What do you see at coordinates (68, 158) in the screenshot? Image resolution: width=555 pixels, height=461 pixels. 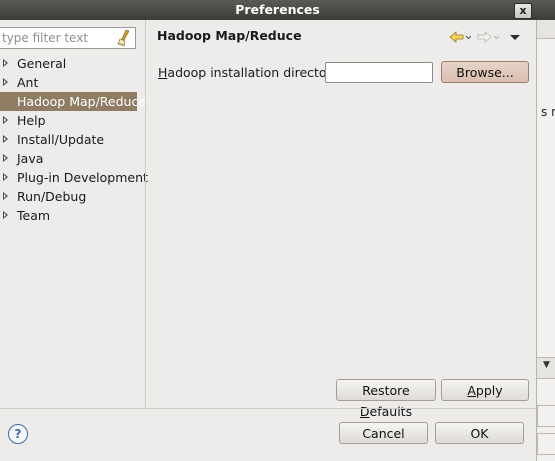 I see `tree-item-java: Java` at bounding box center [68, 158].